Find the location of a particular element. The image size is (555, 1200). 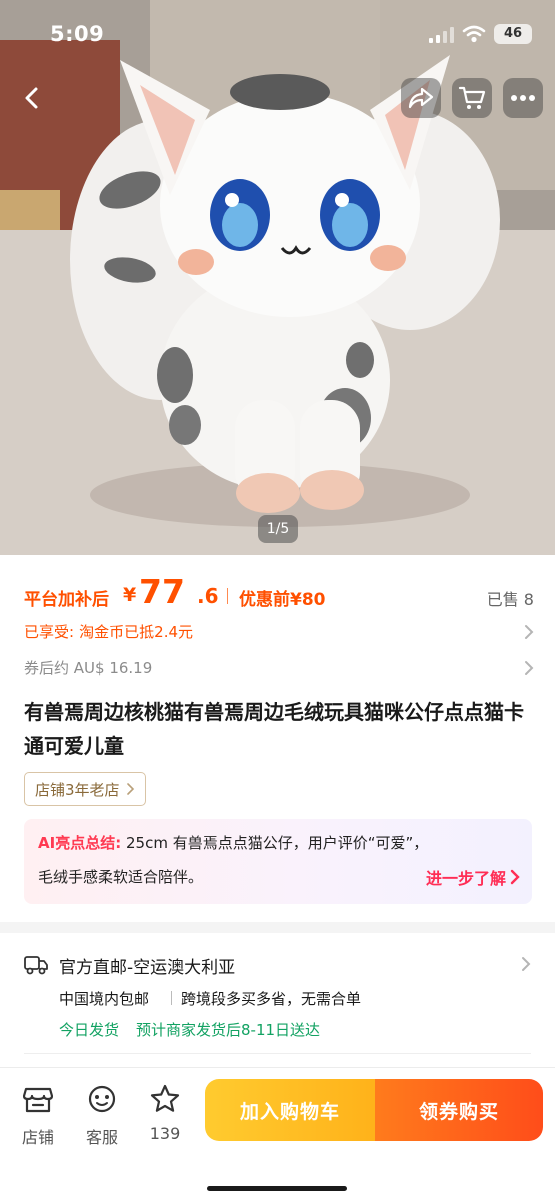

add-to-cart-button: 加入购物车 is located at coordinates (290, 1110).